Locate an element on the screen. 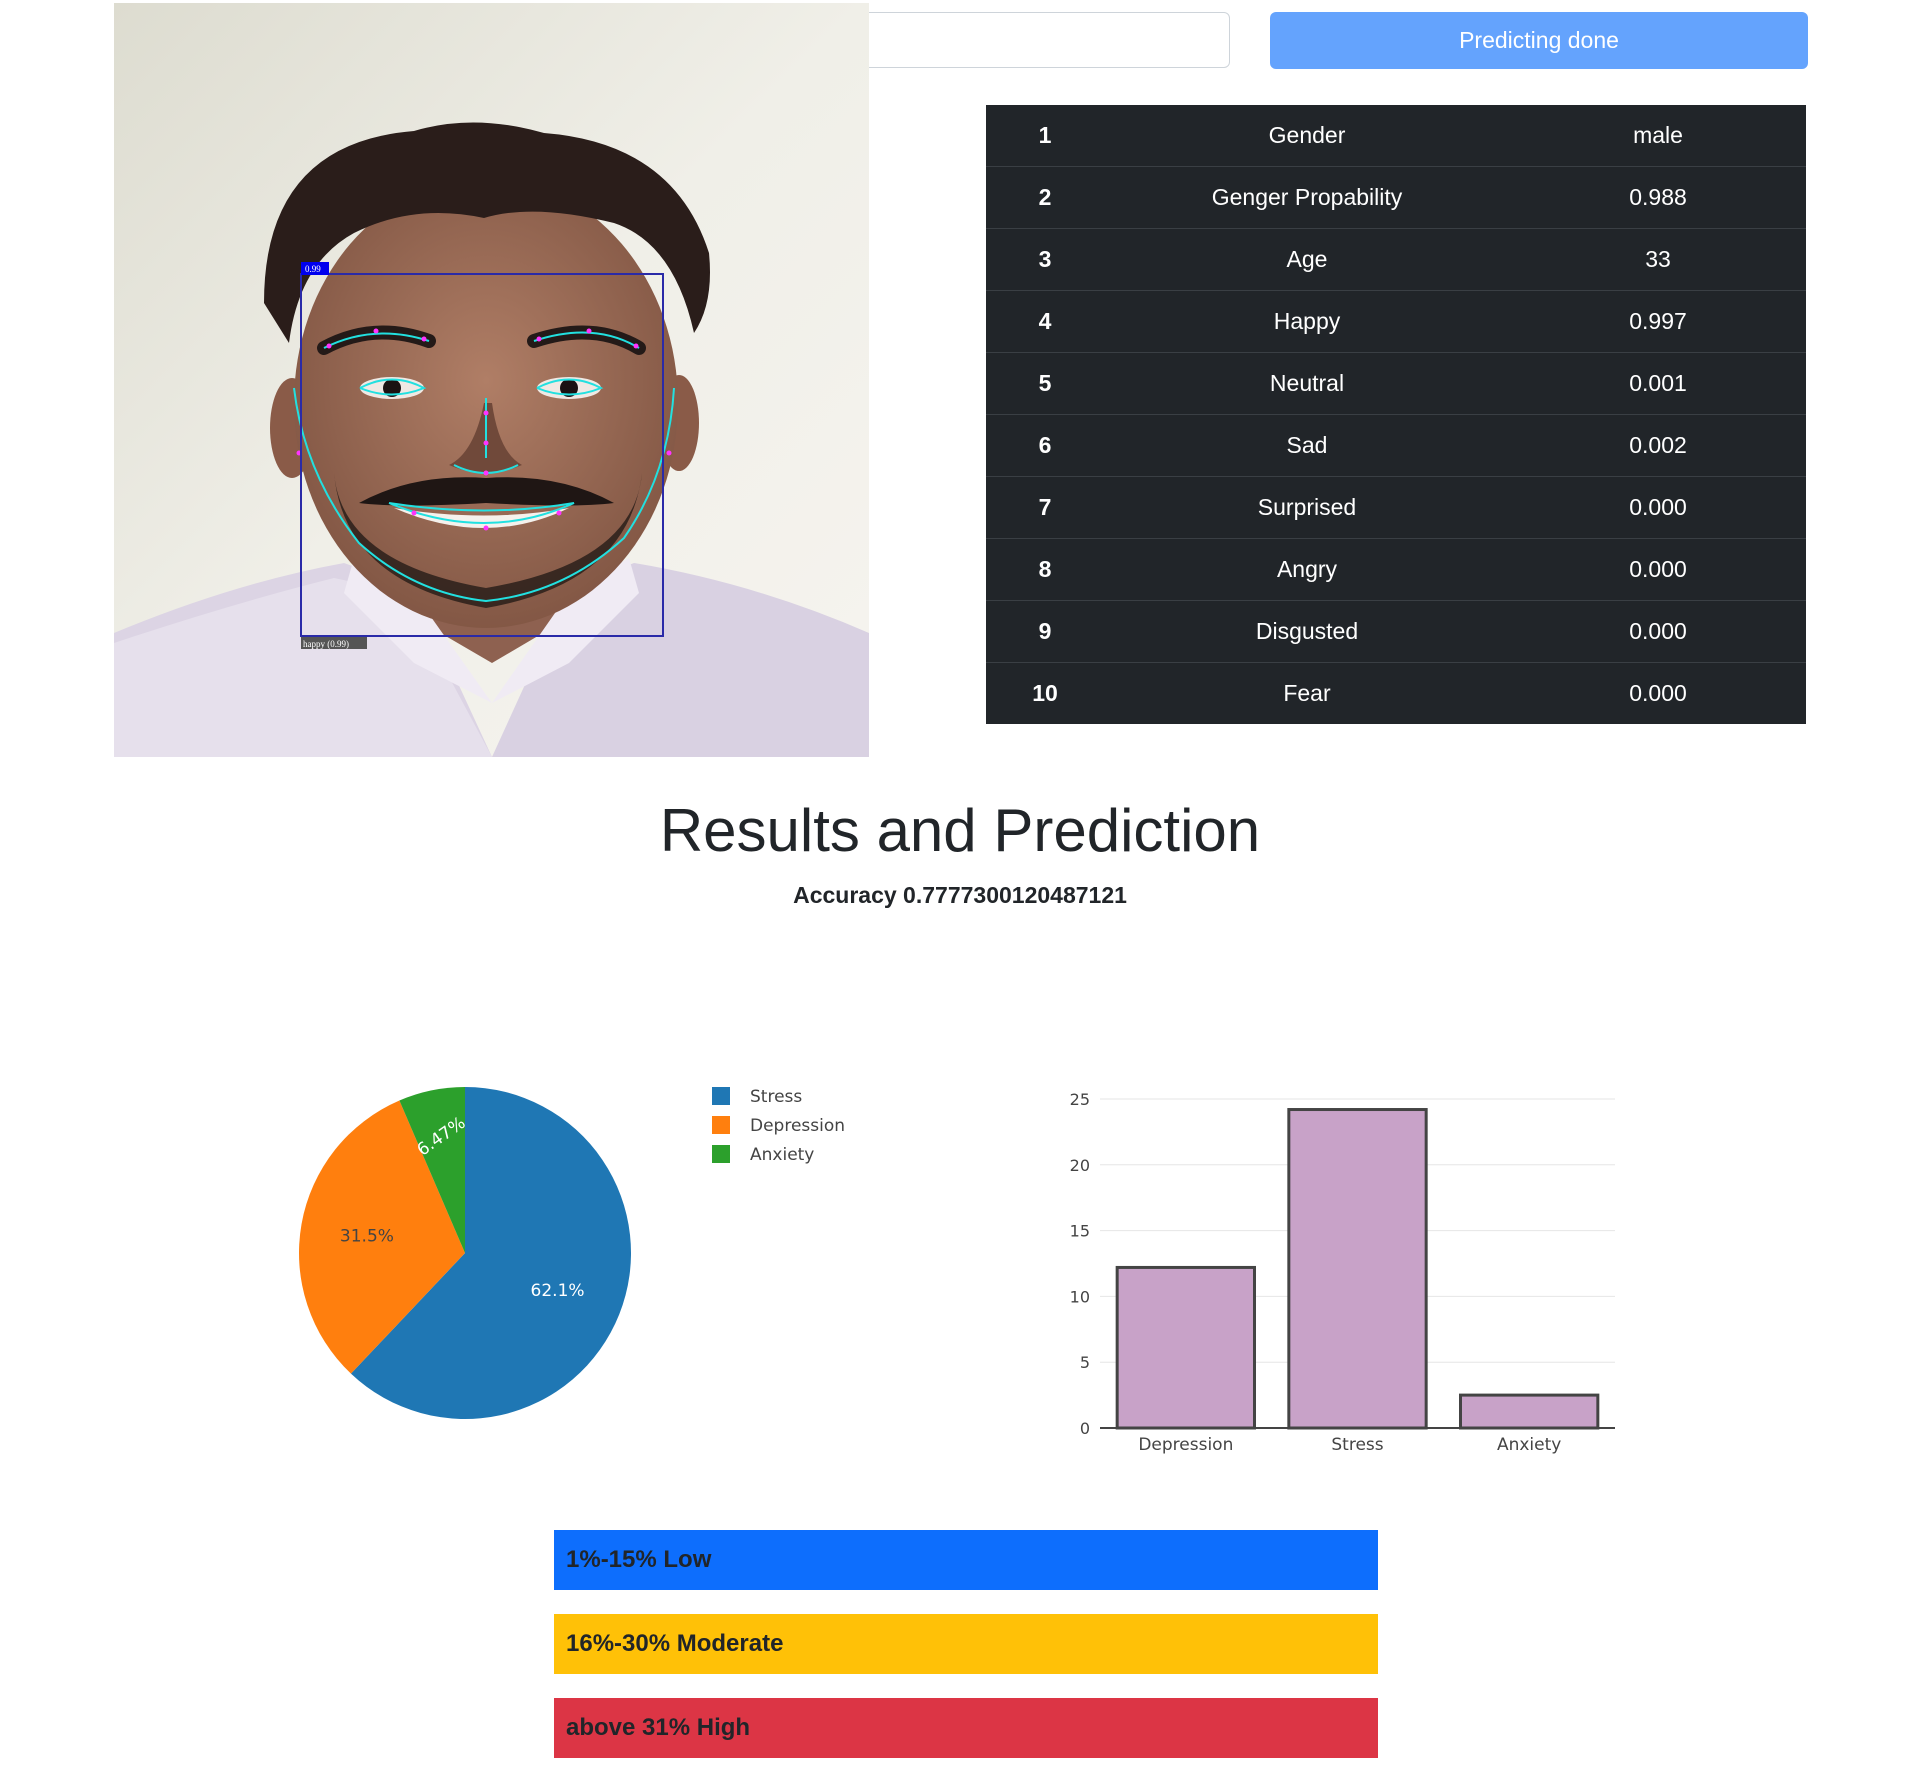 This screenshot has width=1920, height=1785. row-index: 8 is located at coordinates (1045, 569).